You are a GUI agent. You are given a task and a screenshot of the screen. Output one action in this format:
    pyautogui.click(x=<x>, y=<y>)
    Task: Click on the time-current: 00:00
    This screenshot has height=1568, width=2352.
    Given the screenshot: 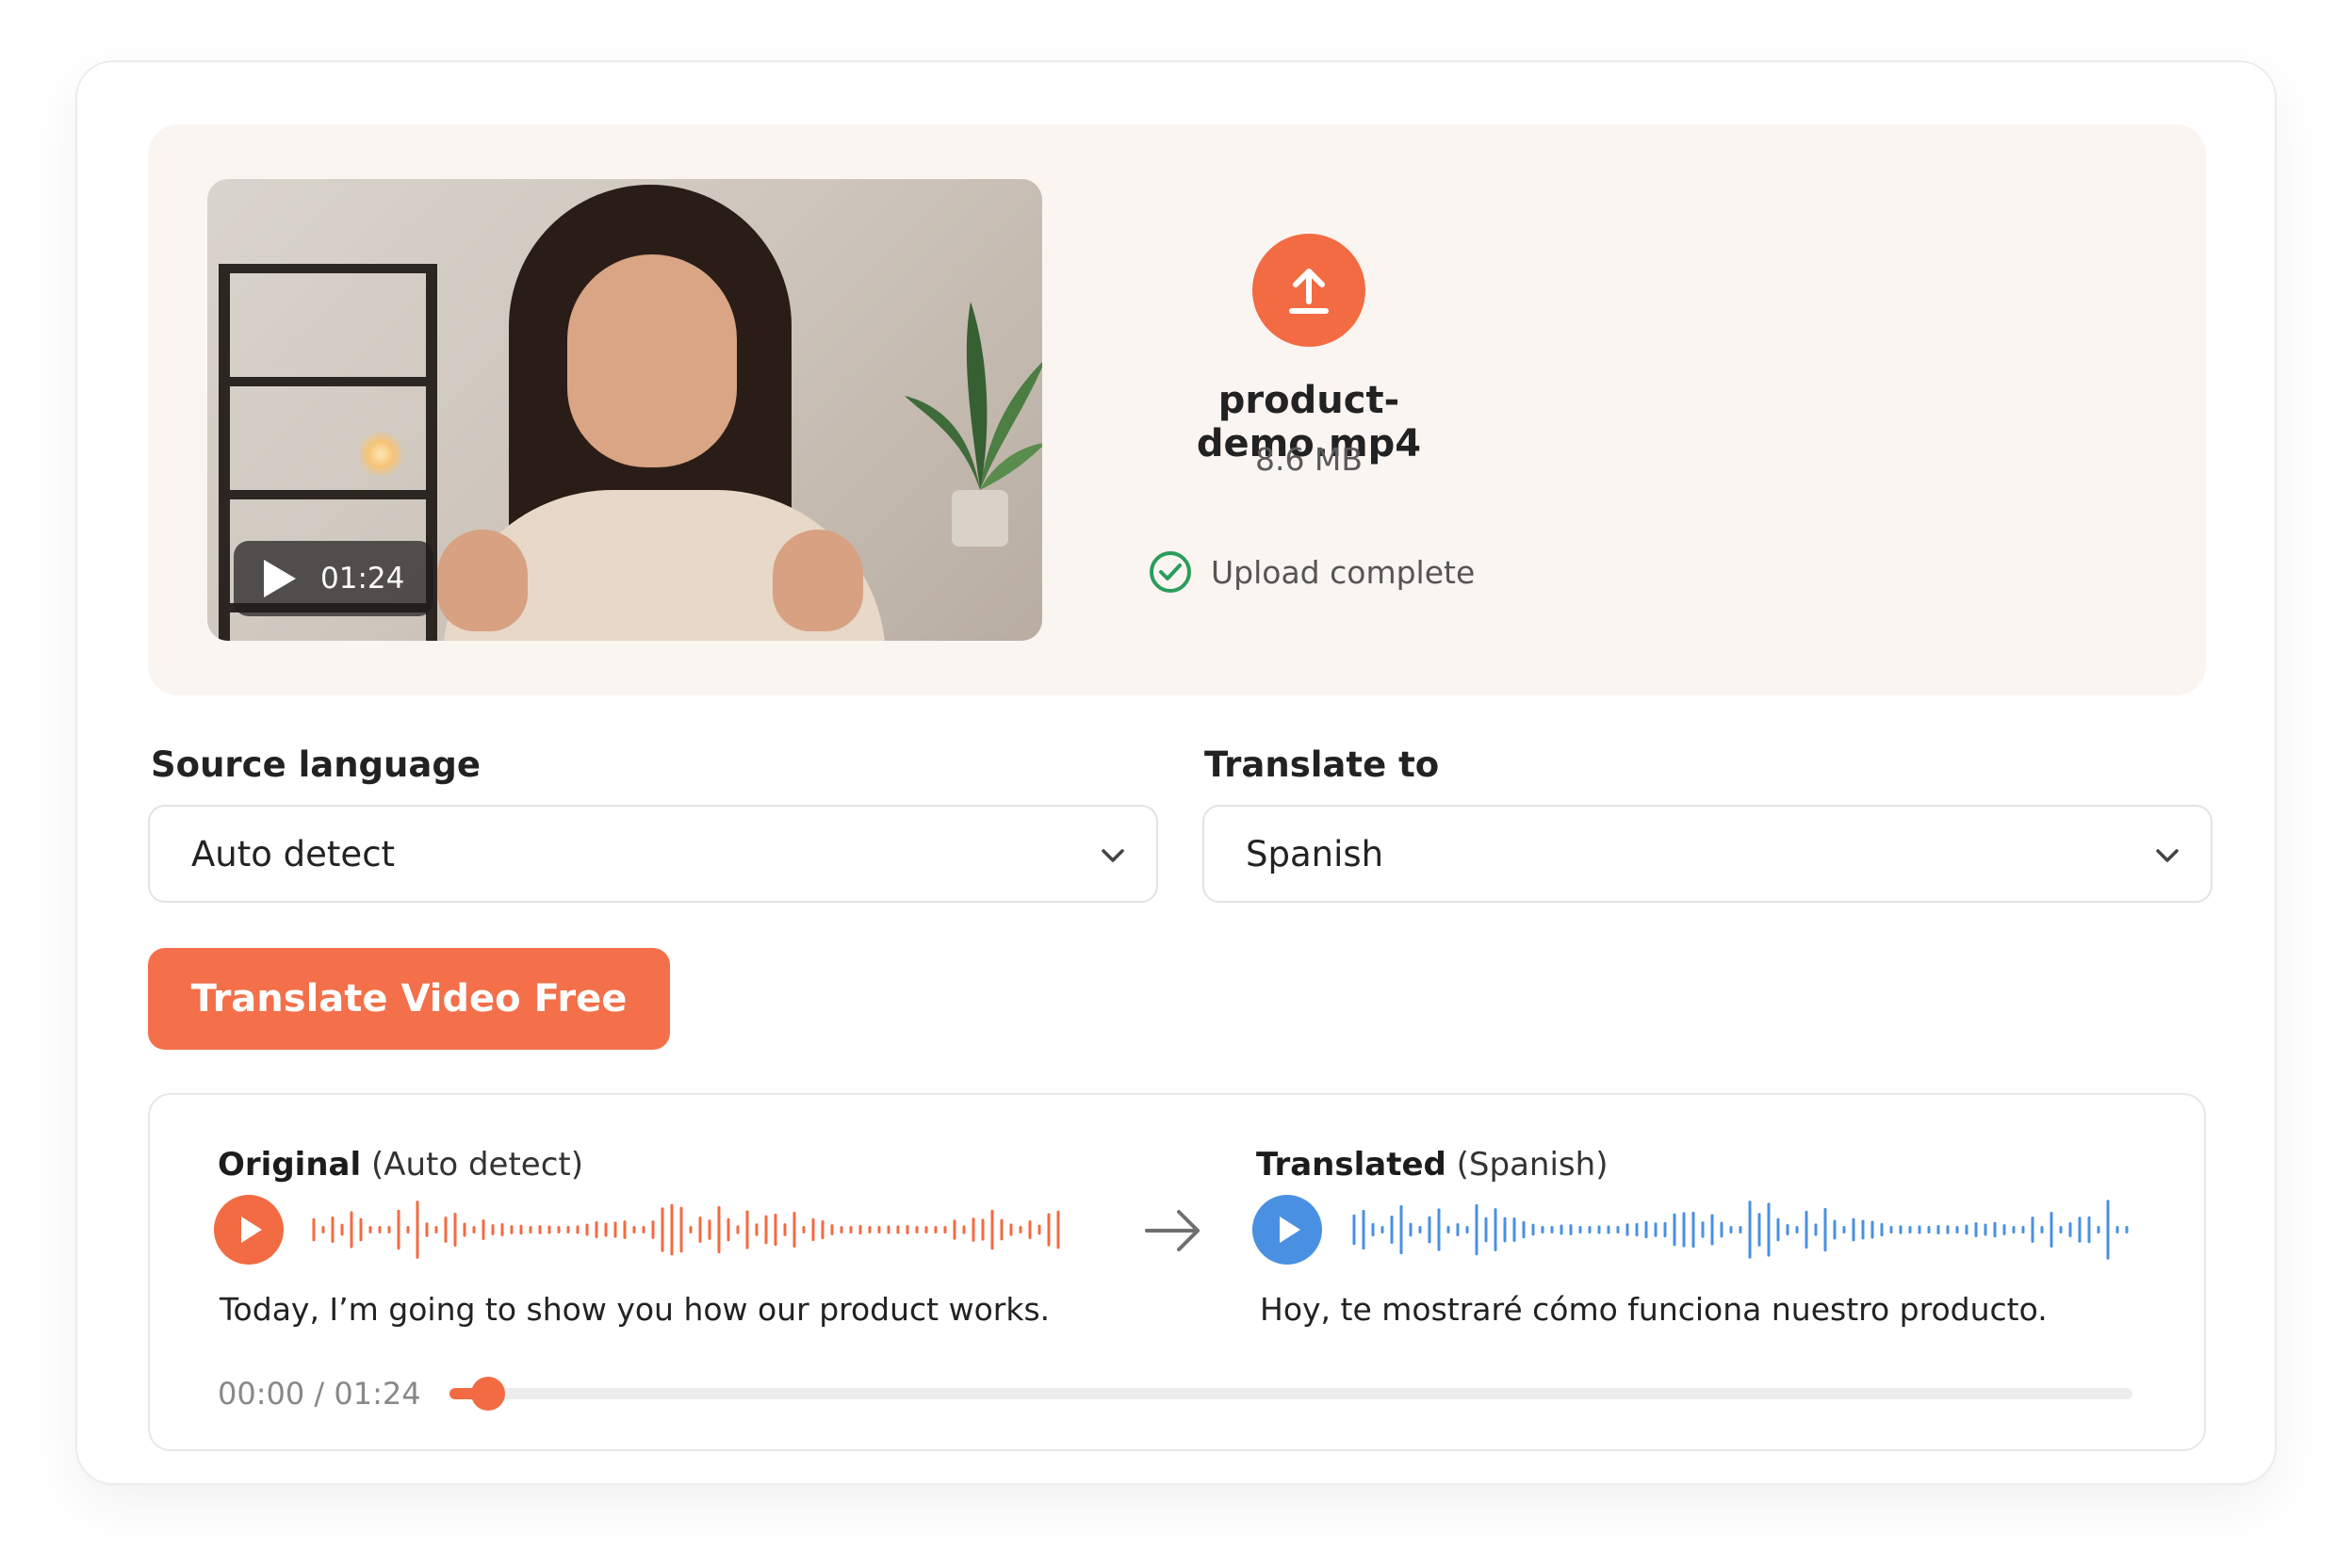 What is the action you would take?
    pyautogui.click(x=261, y=1394)
    